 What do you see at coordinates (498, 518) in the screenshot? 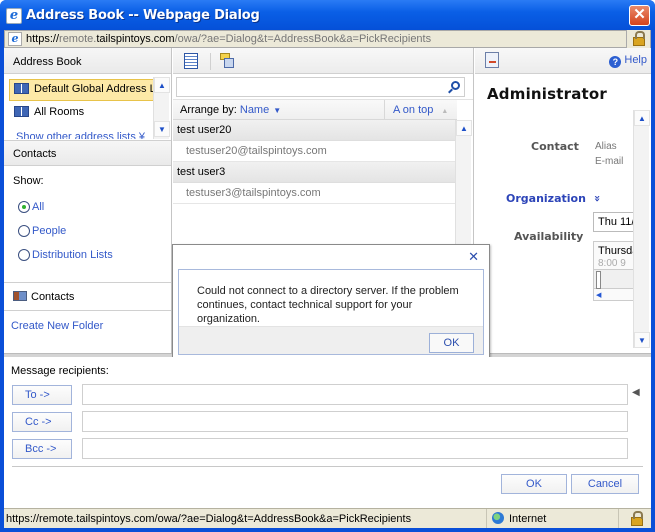
I see `globe-icon` at bounding box center [498, 518].